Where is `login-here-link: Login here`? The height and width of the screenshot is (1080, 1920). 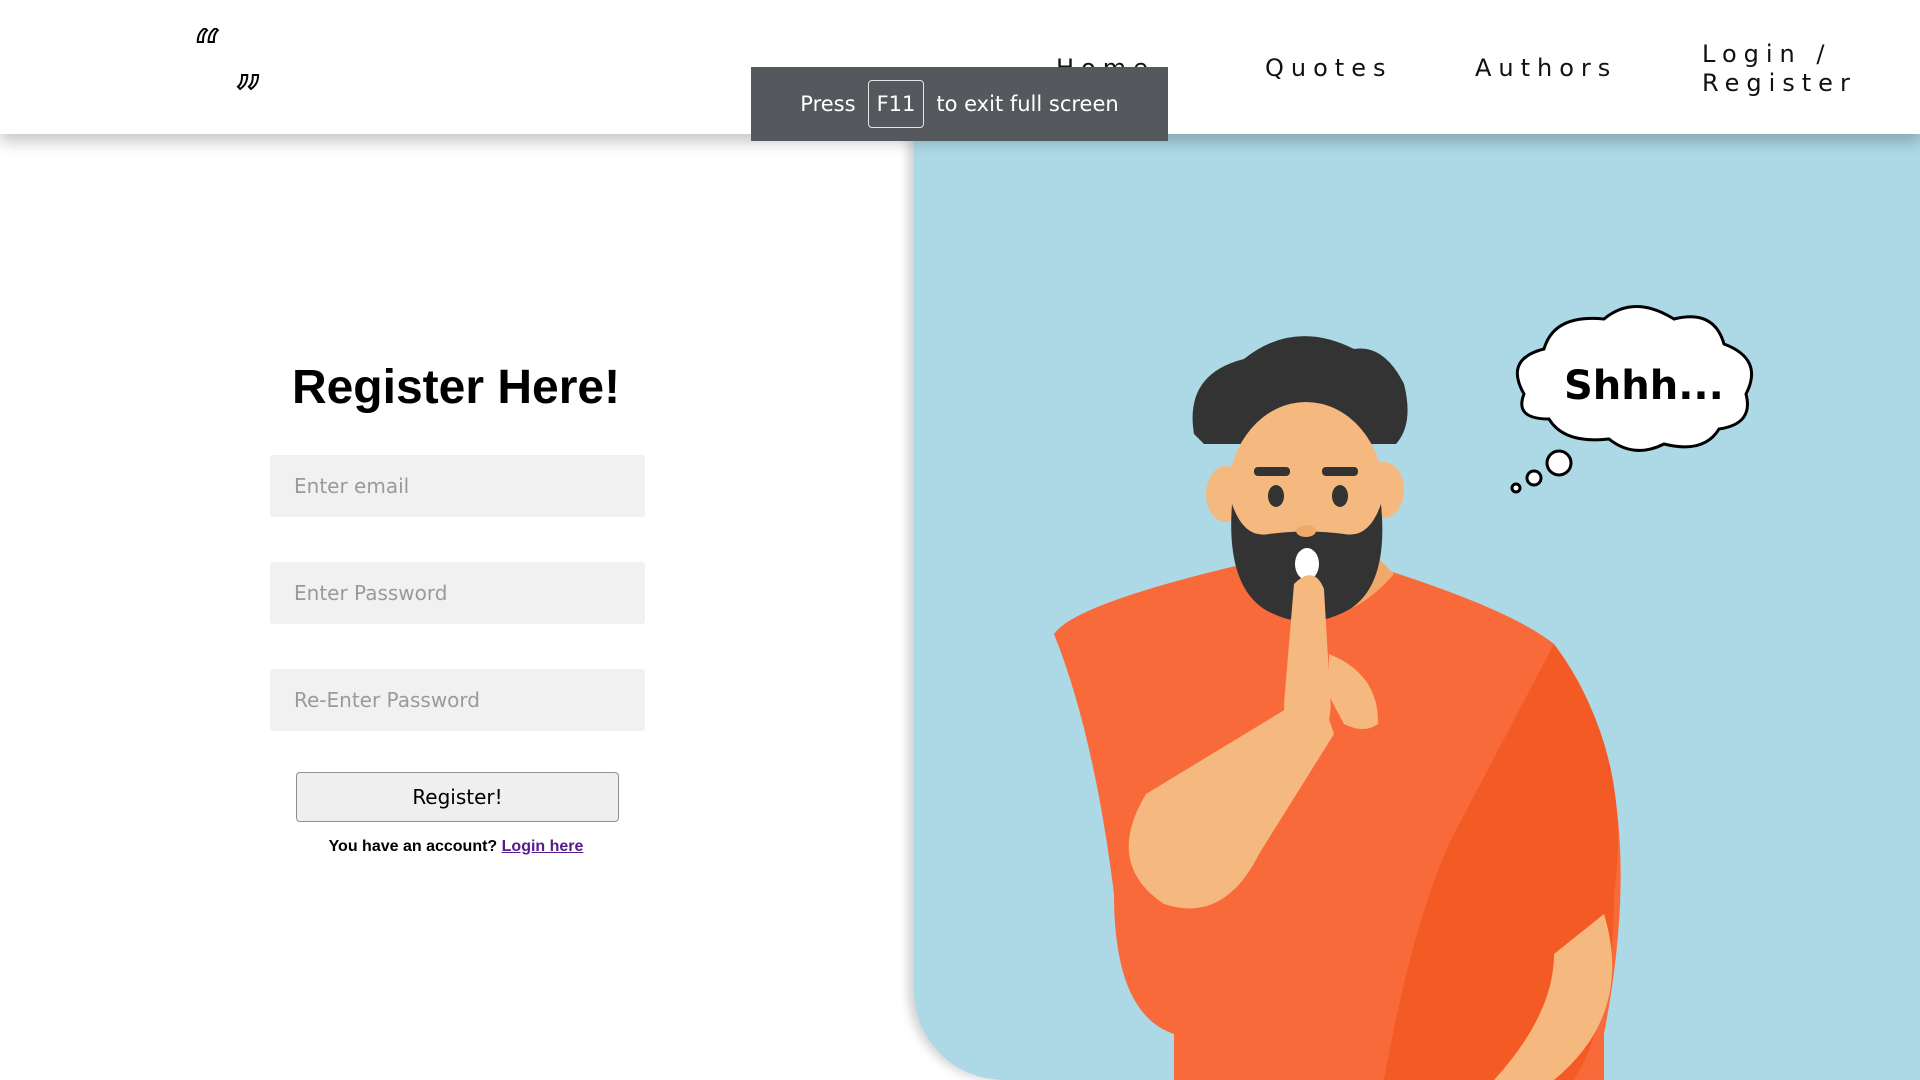
login-here-link: Login here is located at coordinates (543, 846).